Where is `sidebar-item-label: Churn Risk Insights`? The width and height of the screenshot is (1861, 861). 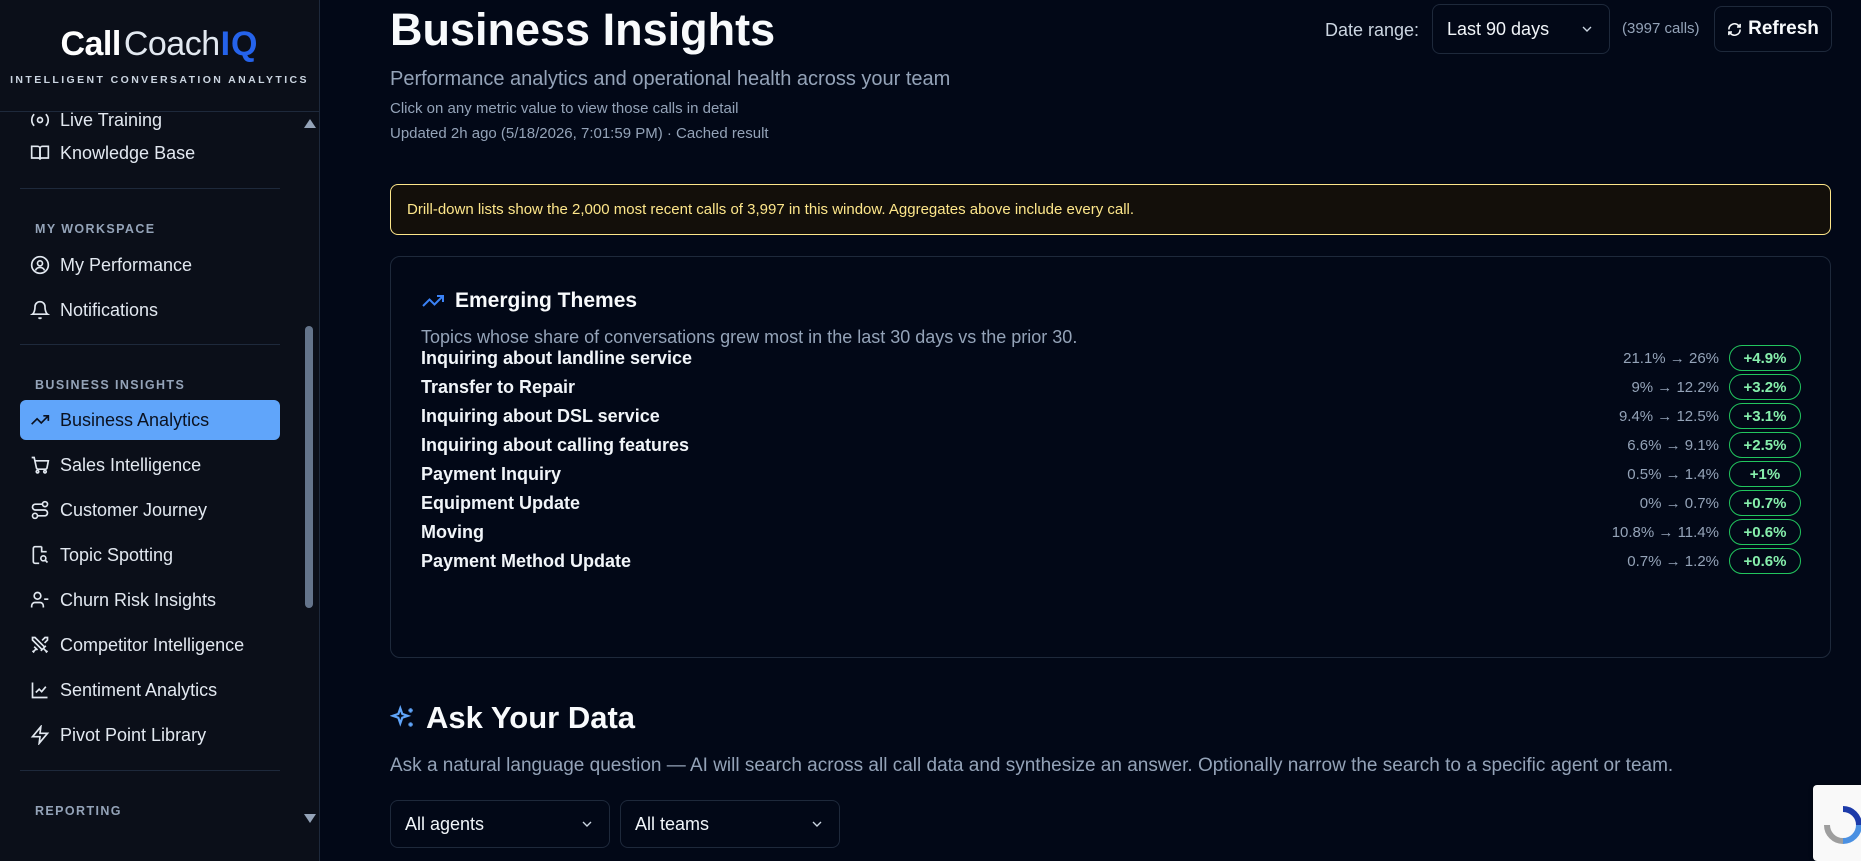 sidebar-item-label: Churn Risk Insights is located at coordinates (138, 599).